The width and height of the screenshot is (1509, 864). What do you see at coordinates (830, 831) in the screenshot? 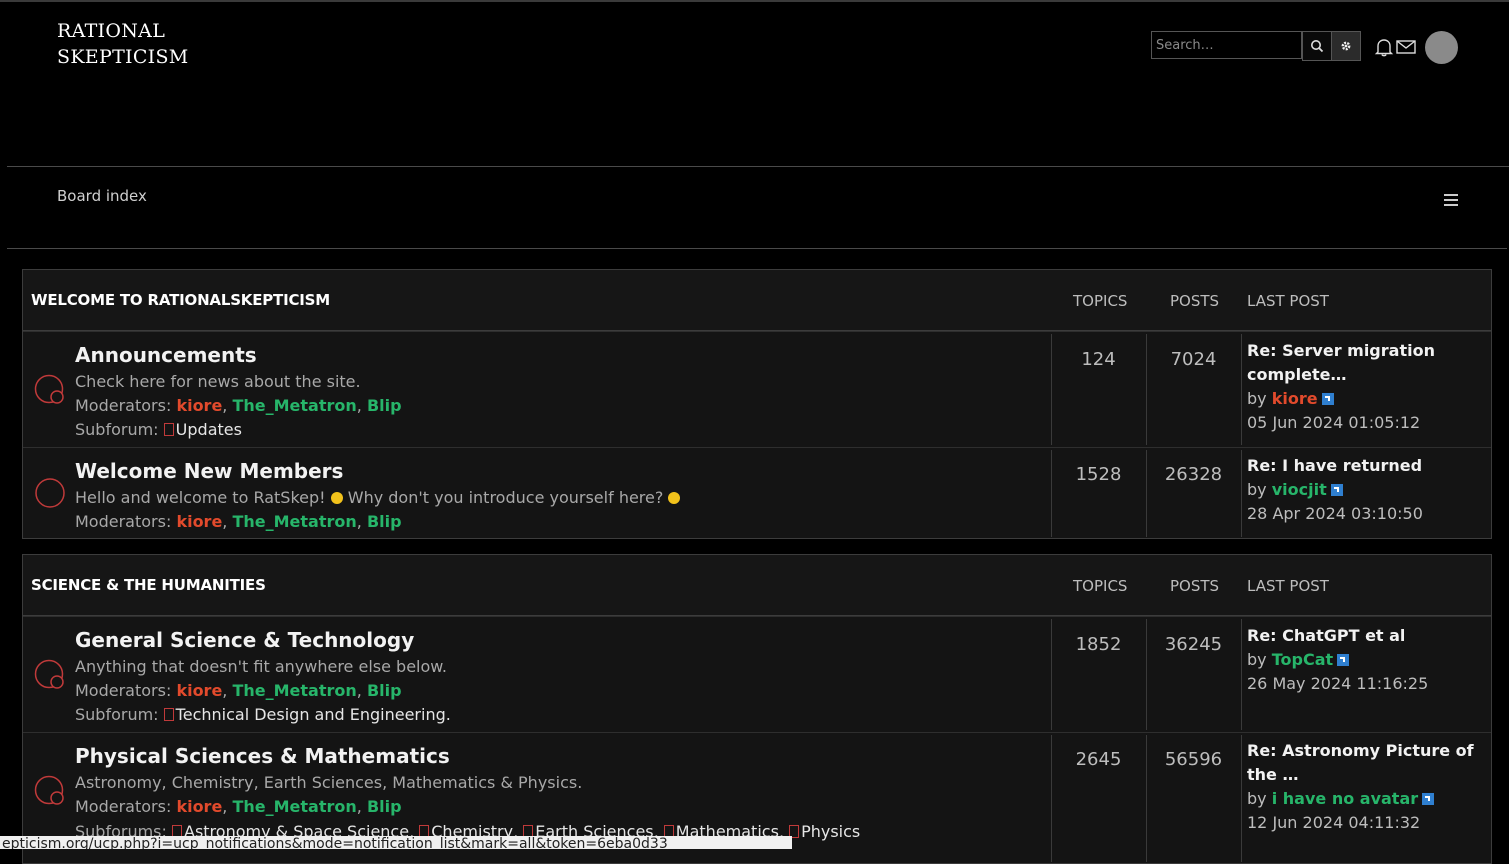
I see `subforum-link: Physics` at bounding box center [830, 831].